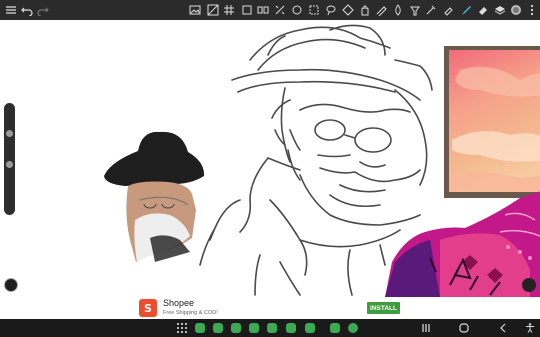  What do you see at coordinates (365, 10) in the screenshot?
I see `eraser-icon` at bounding box center [365, 10].